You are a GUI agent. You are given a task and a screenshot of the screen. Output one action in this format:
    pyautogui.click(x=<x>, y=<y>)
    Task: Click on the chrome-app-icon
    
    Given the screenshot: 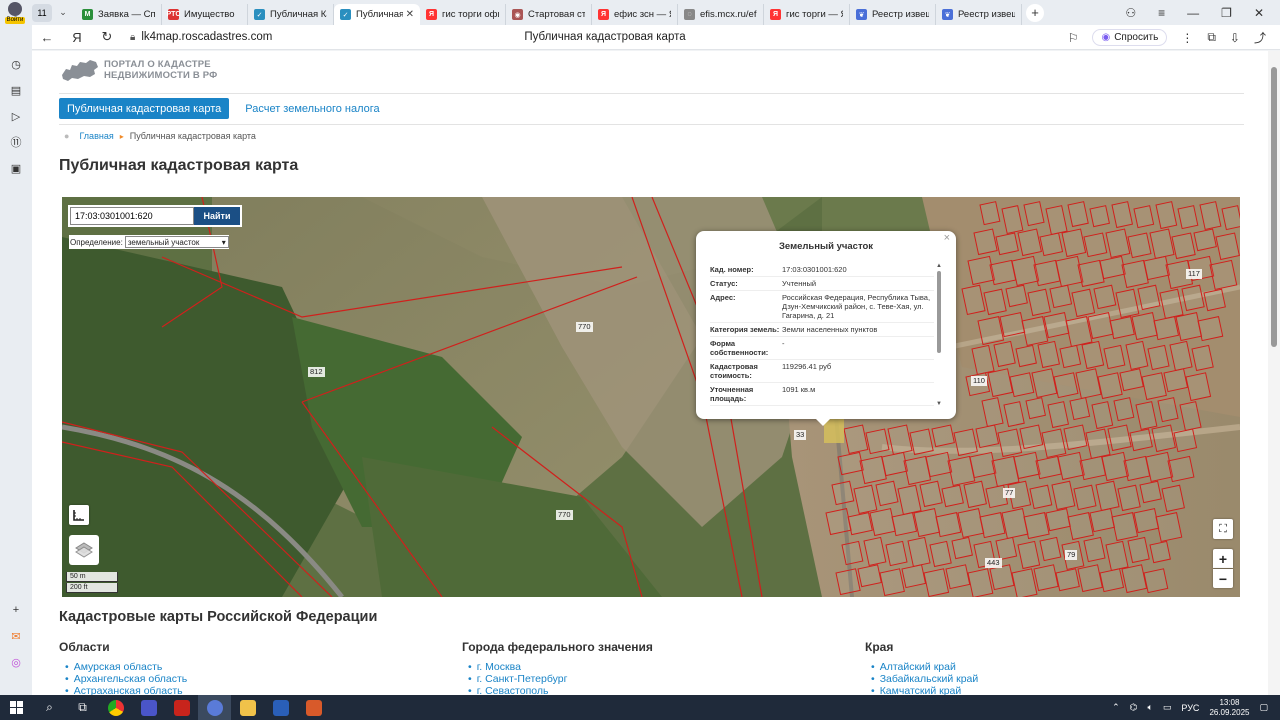 What is the action you would take?
    pyautogui.click(x=115, y=707)
    